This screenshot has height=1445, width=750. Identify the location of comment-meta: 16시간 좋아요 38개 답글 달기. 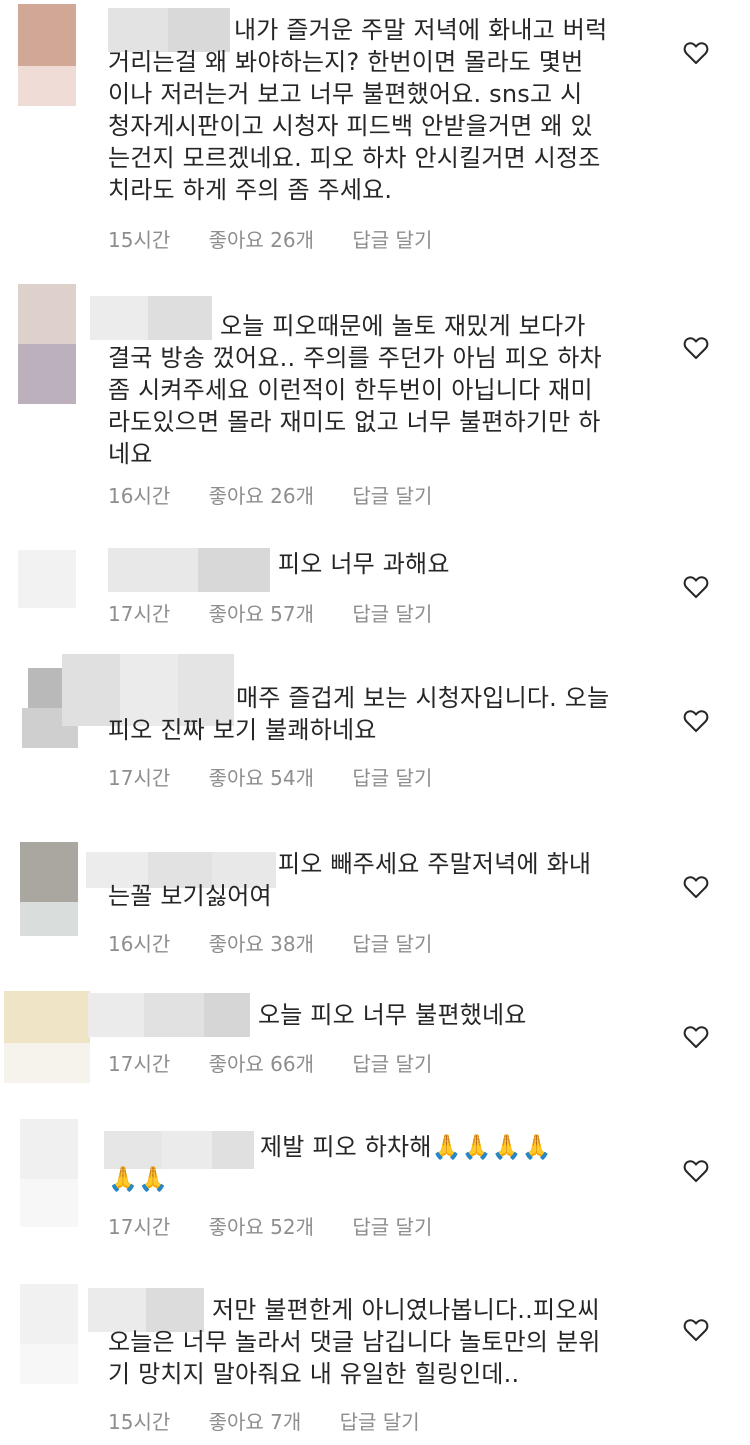
(286, 943).